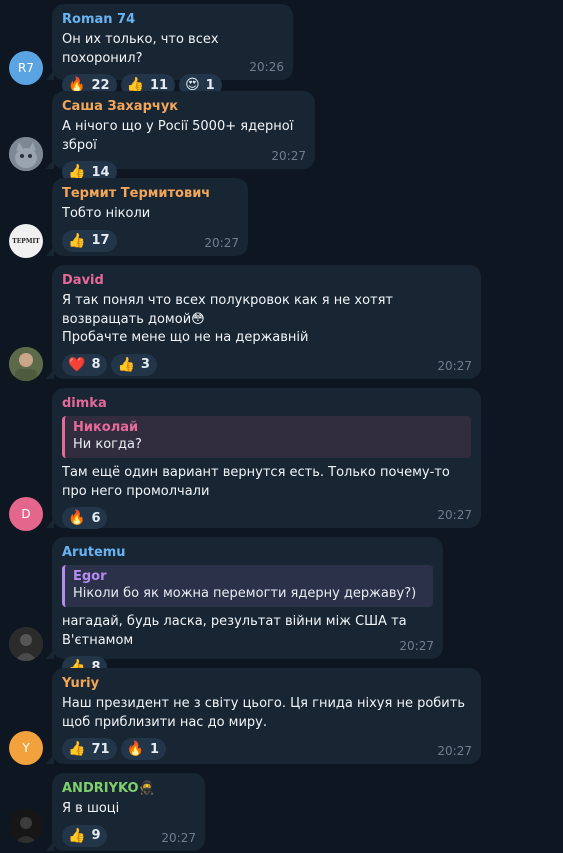 This screenshot has width=563, height=853. What do you see at coordinates (106, 427) in the screenshot?
I see `reply-sender-name: Николай` at bounding box center [106, 427].